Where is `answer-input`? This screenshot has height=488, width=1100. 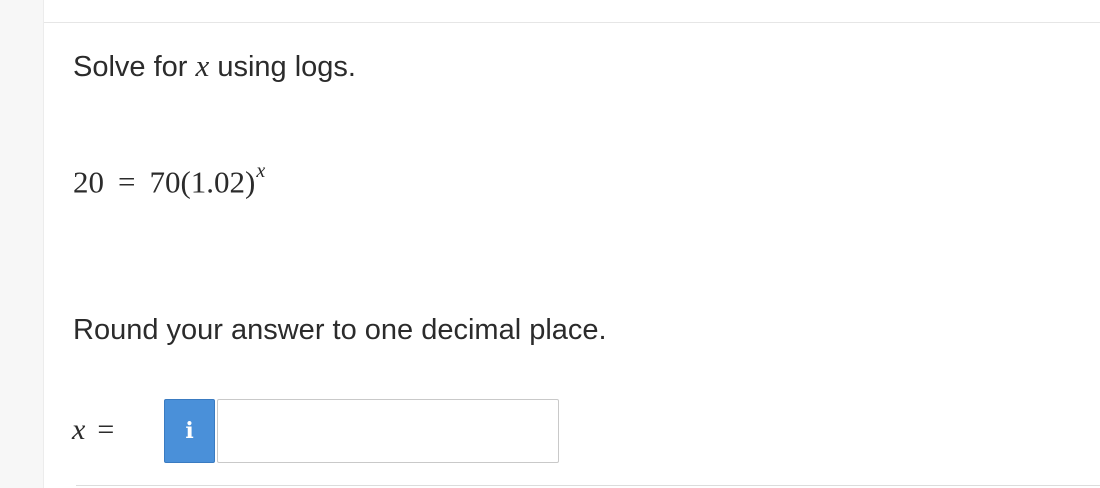
answer-input is located at coordinates (388, 431).